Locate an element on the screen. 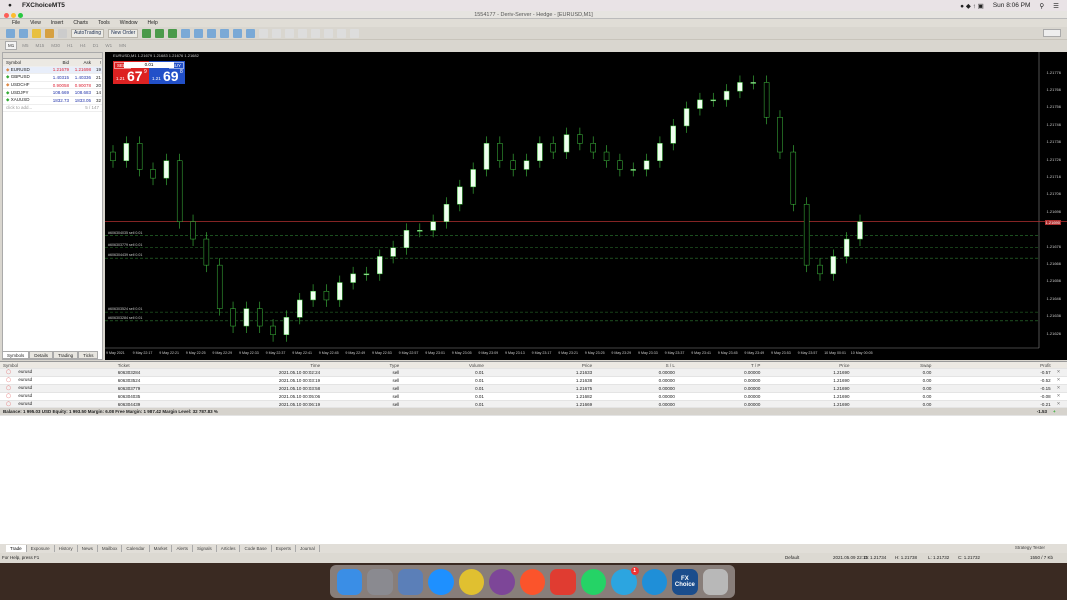  fibonacci-icon is located at coordinates (329, 33).